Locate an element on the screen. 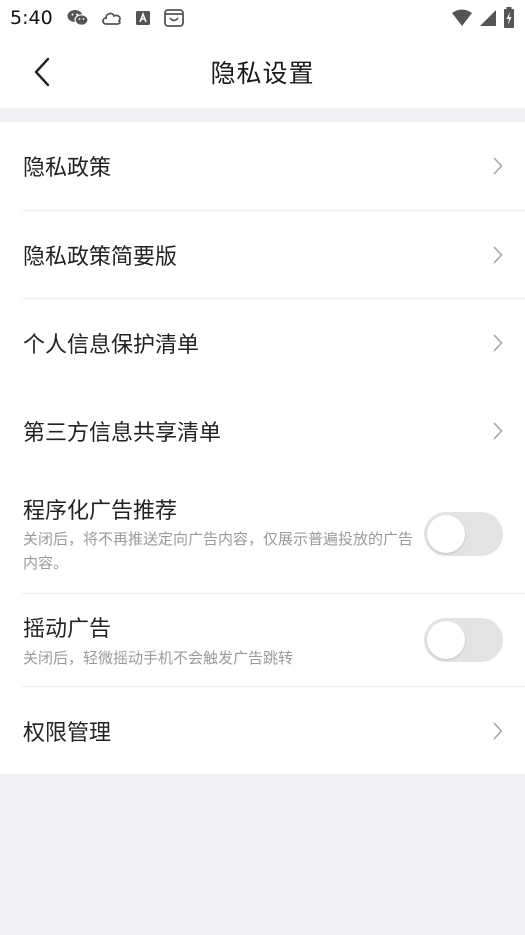 The height and width of the screenshot is (935, 525). page-title: 隐私设置 is located at coordinates (262, 73).